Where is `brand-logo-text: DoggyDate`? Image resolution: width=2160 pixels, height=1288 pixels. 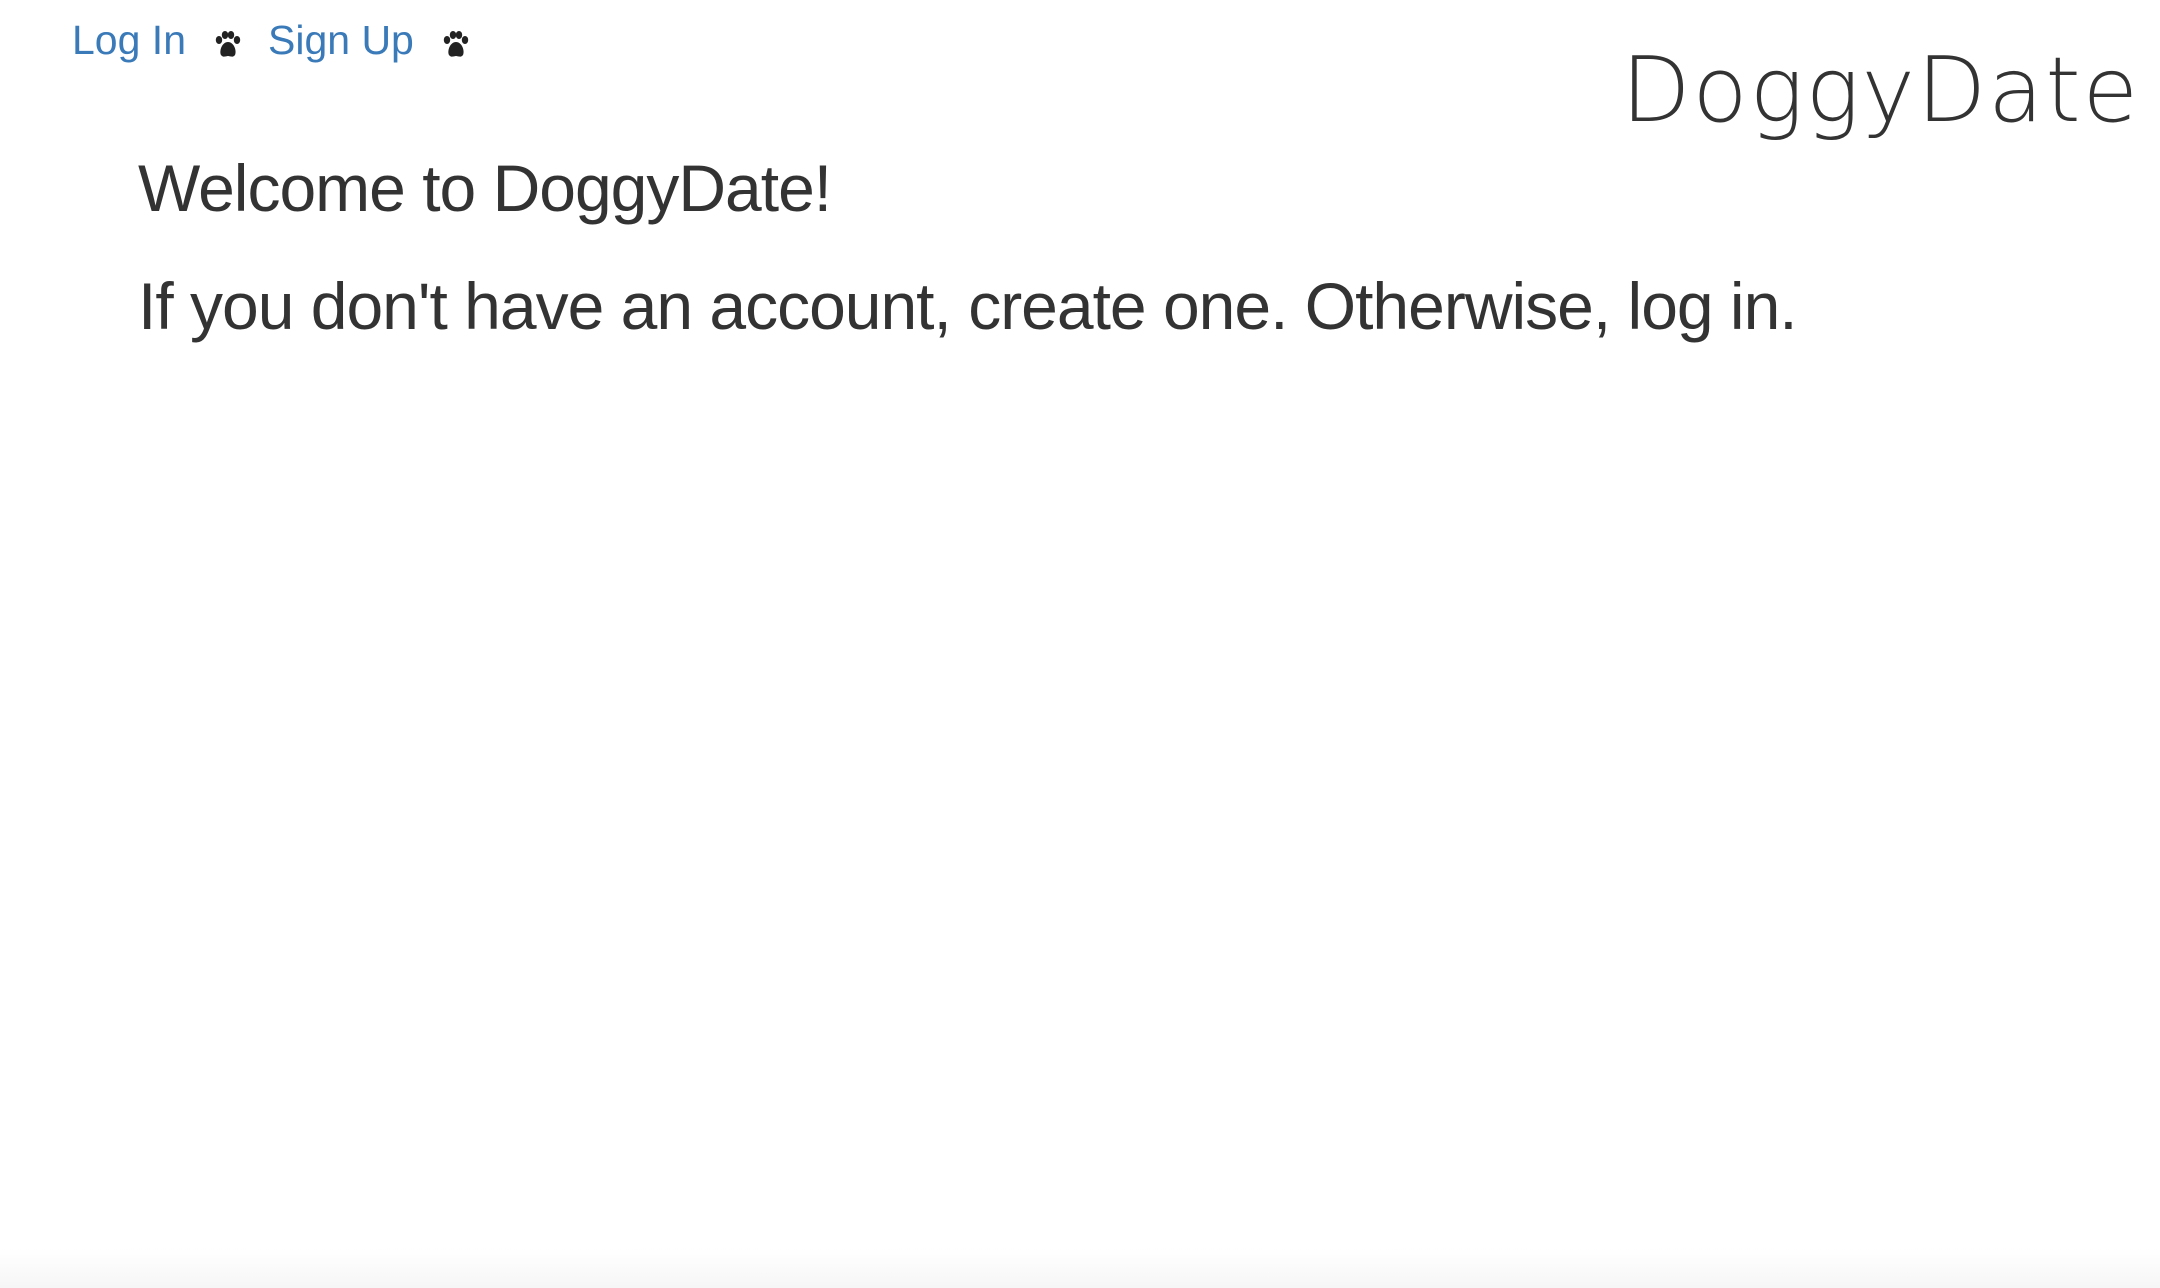
brand-logo-text: DoggyDate is located at coordinates (1880, 90).